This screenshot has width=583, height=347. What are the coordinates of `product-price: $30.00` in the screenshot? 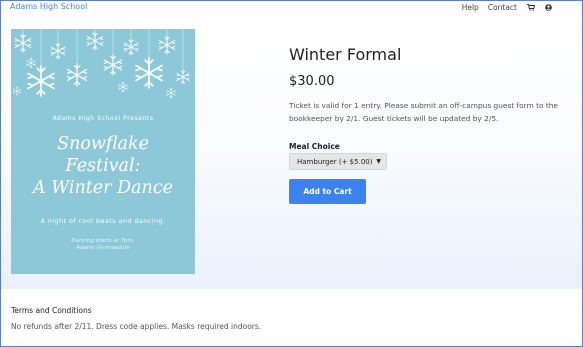 It's located at (312, 81).